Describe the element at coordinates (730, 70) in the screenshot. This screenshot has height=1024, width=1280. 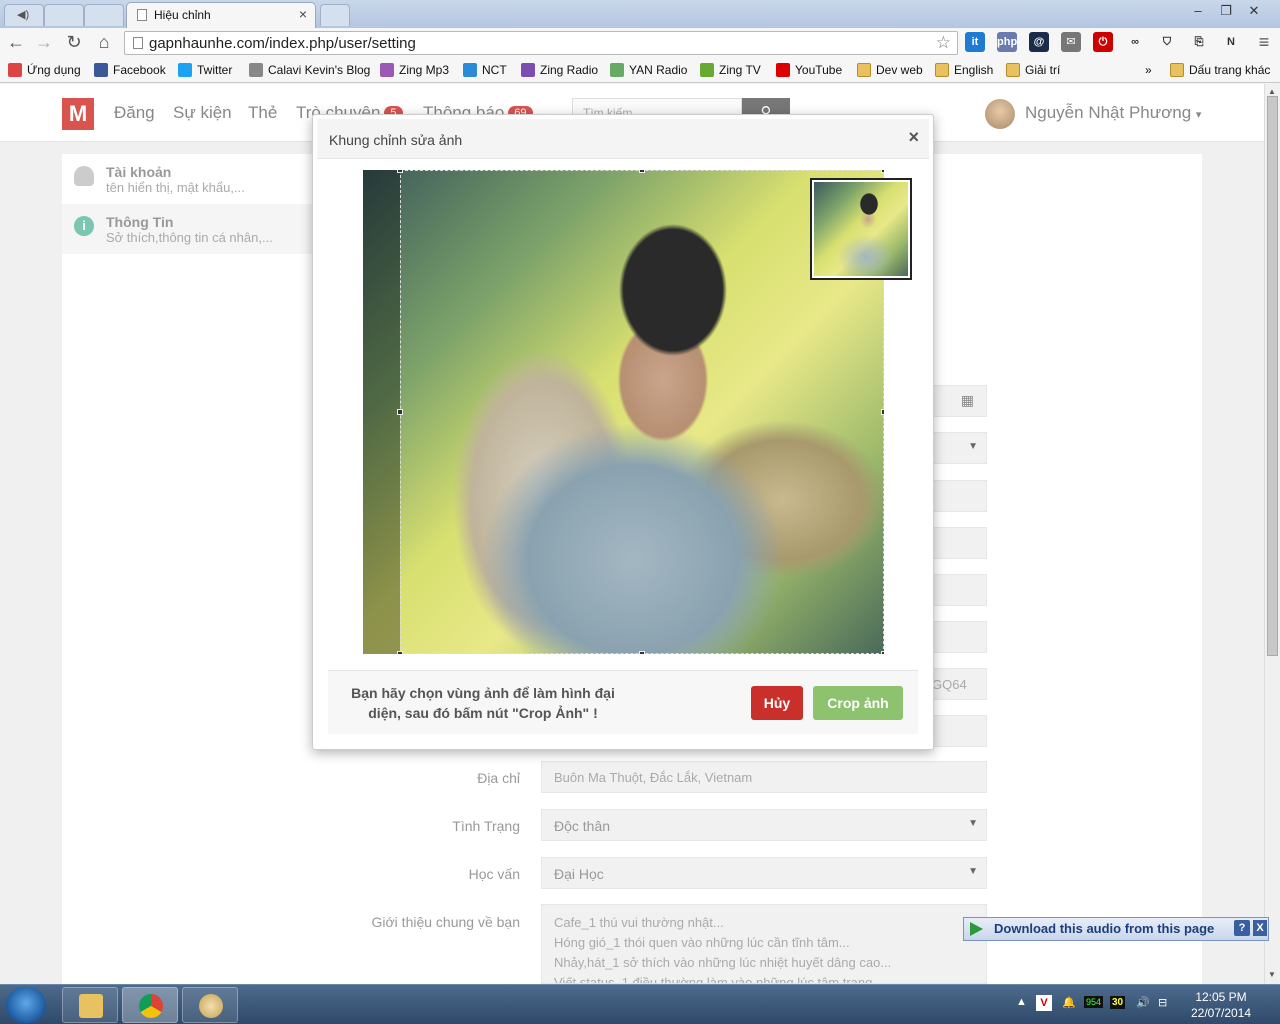
I see `bookmark-item: Zing TV` at that location.